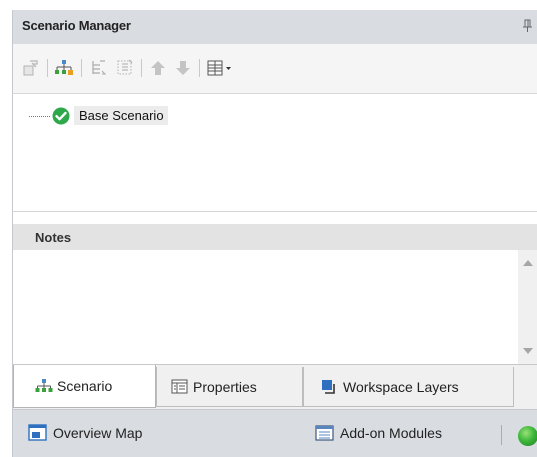  What do you see at coordinates (221, 68) in the screenshot?
I see `view-options-icon` at bounding box center [221, 68].